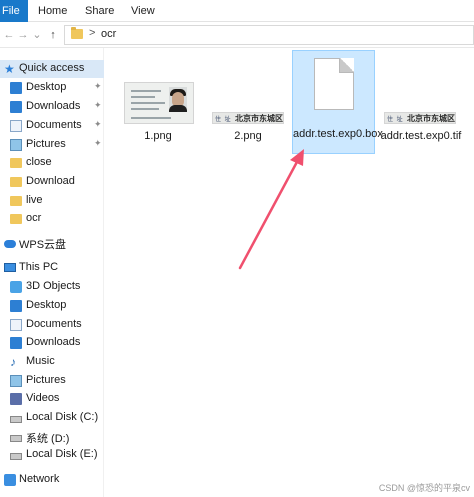 This screenshot has height=497, width=474. What do you see at coordinates (269, 35) in the screenshot?
I see `address-bar: > ocr` at bounding box center [269, 35].